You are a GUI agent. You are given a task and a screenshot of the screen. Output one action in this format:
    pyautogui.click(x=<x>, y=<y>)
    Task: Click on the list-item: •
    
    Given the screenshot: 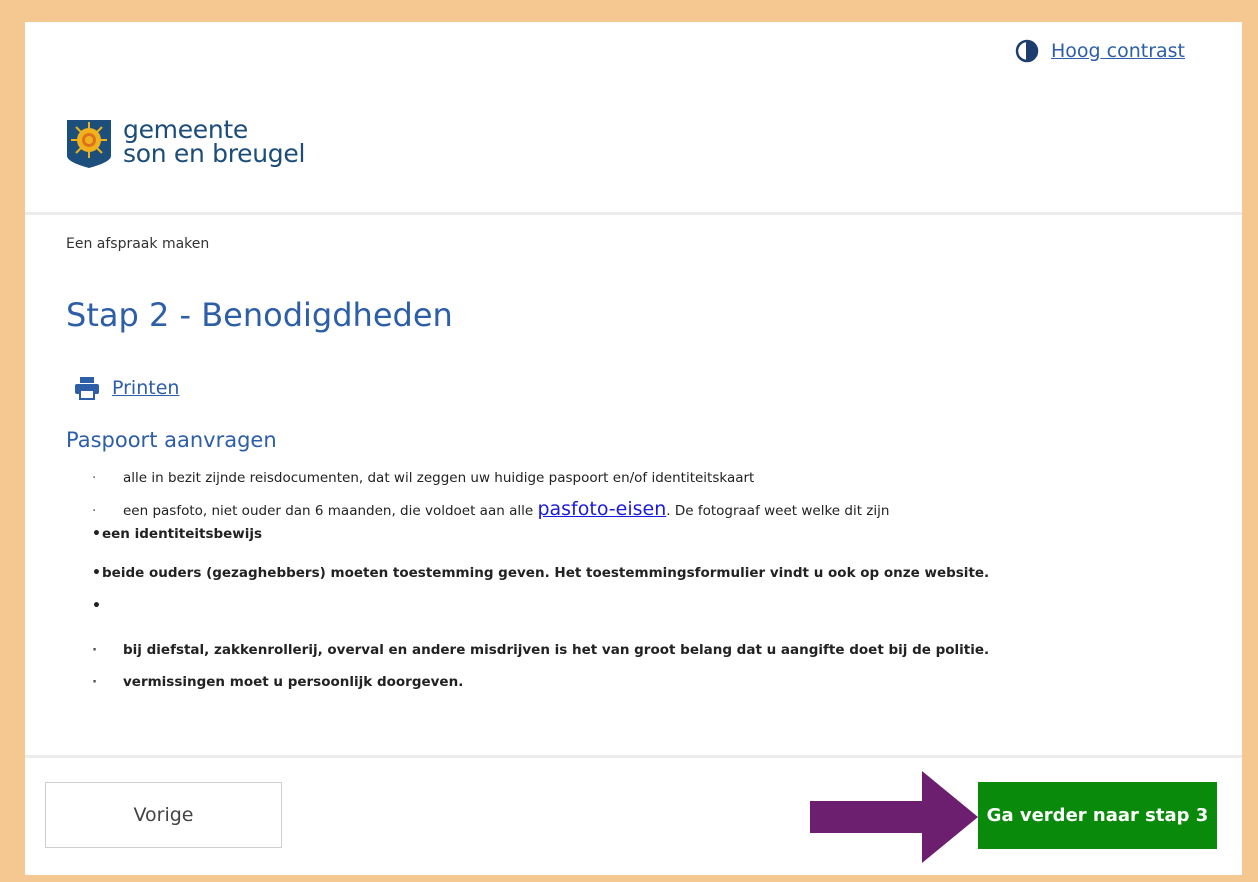 What is the action you would take?
    pyautogui.click(x=84, y=606)
    